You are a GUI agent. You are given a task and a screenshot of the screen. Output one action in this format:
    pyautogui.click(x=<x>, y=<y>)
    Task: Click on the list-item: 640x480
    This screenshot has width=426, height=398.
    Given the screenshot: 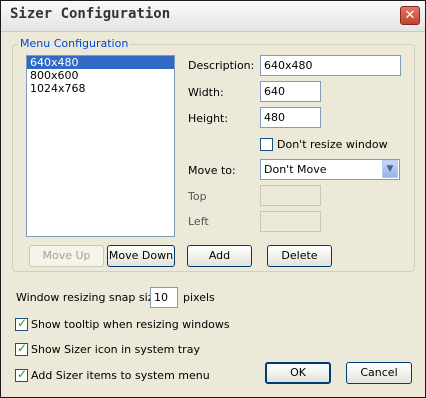 What is the action you would take?
    pyautogui.click(x=100, y=62)
    